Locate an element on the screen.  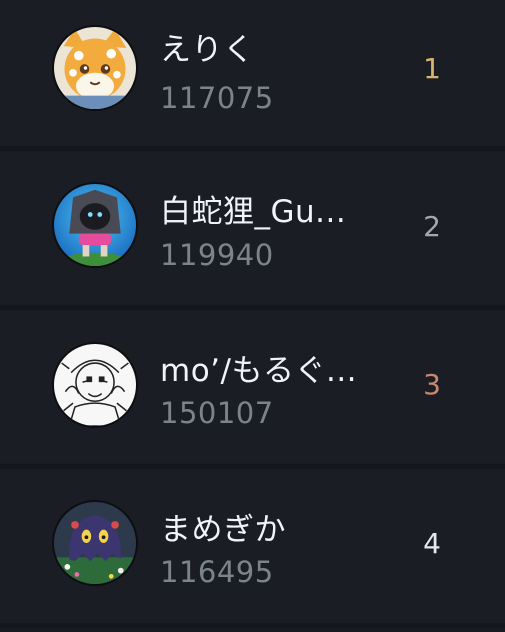
wolf-character-avatar-icon is located at coordinates (95, 225).